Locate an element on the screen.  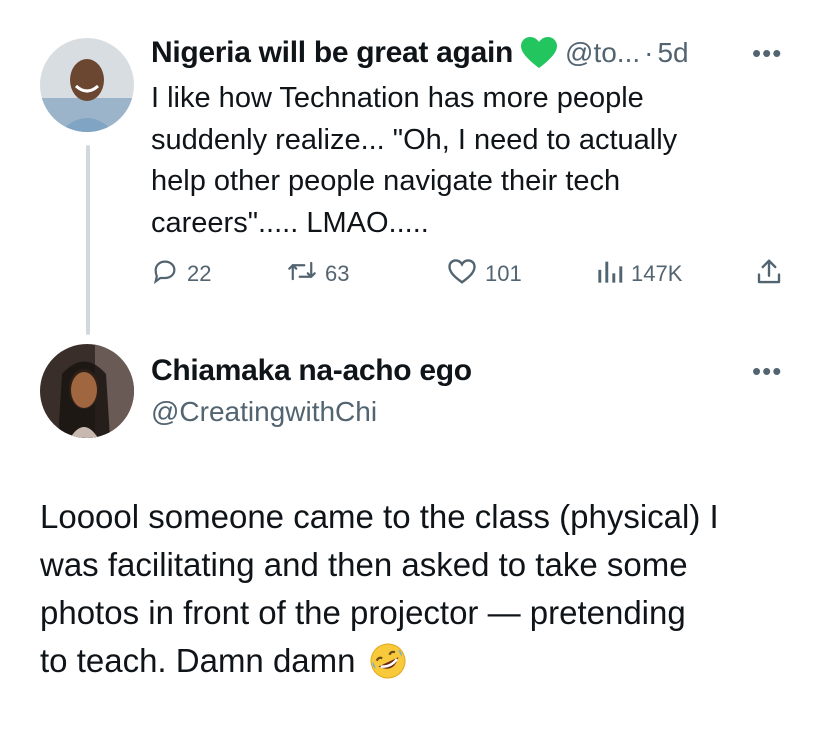
reply-metrics-bar: 22 63 101 147K is located at coordinates (468, 274).